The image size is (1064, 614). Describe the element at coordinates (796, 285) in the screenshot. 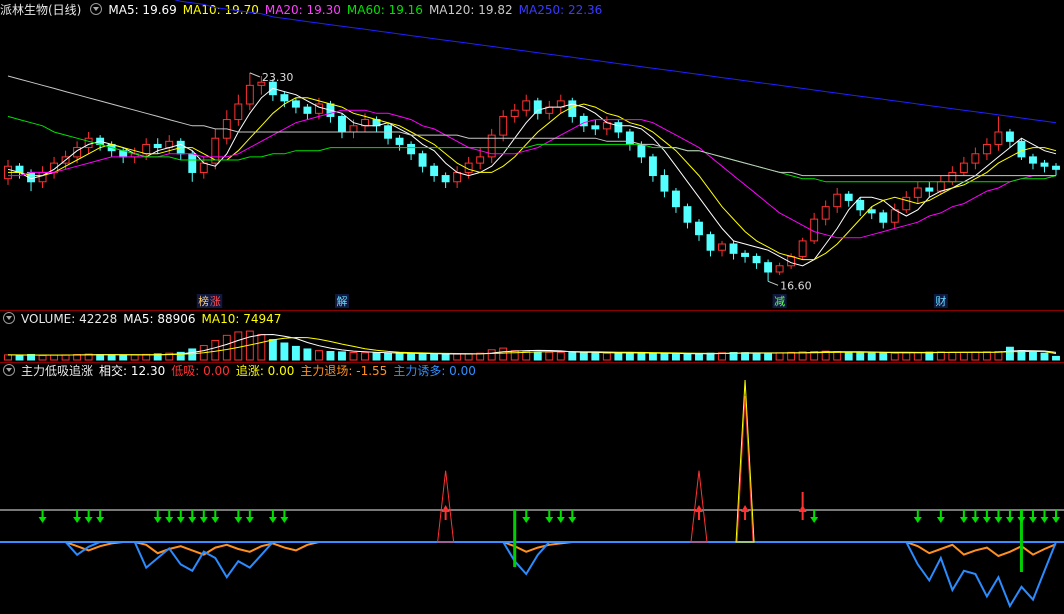

I see `low-price-annotation: 16.60` at that location.